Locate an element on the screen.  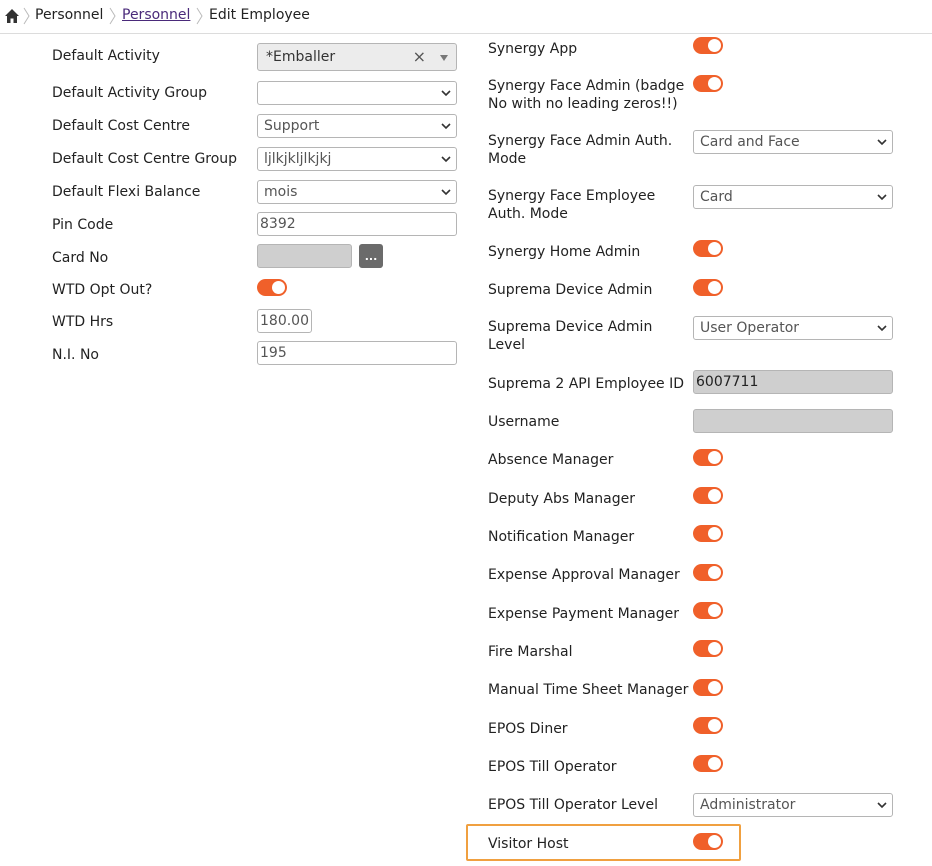
default-activity-label: Default Activity is located at coordinates (106, 56).